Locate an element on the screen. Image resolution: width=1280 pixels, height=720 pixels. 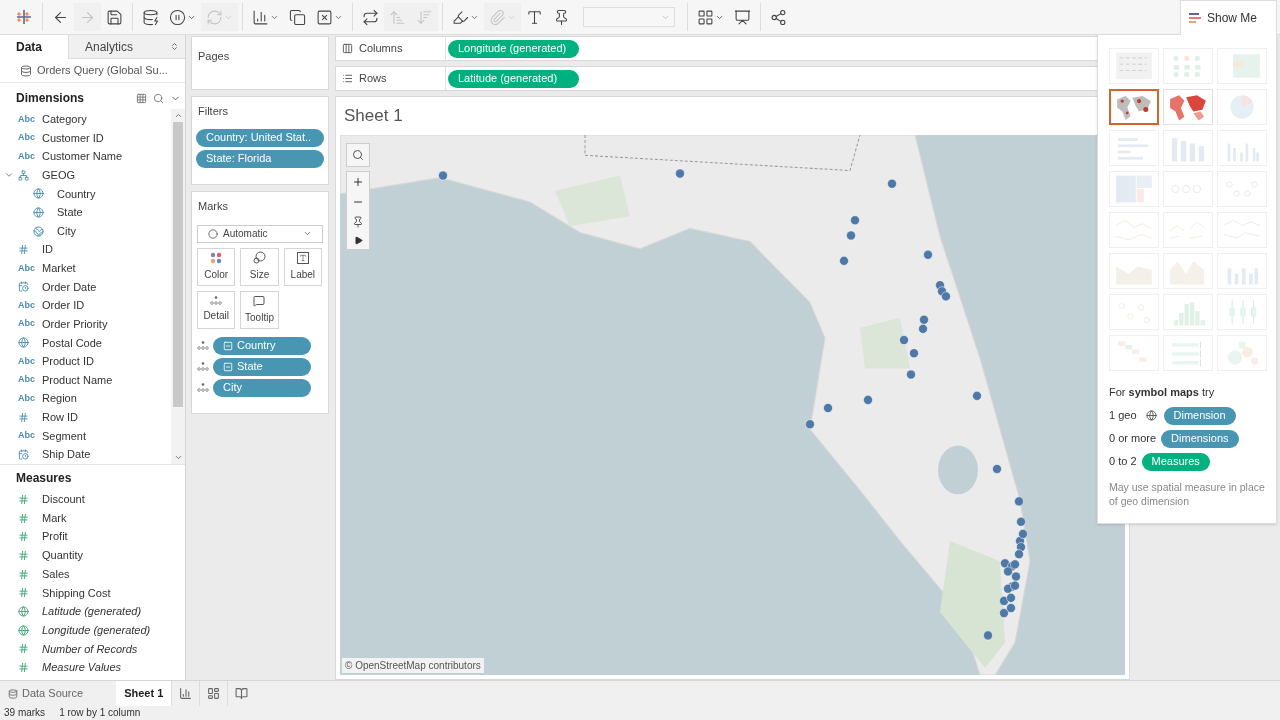
scroll-up-icon is located at coordinates (178, 115).